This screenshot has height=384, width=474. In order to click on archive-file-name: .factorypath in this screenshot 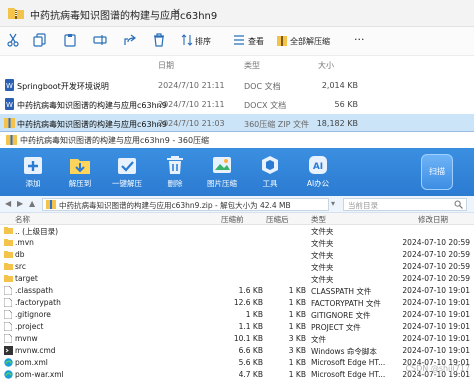, I will do `click(38, 302)`.